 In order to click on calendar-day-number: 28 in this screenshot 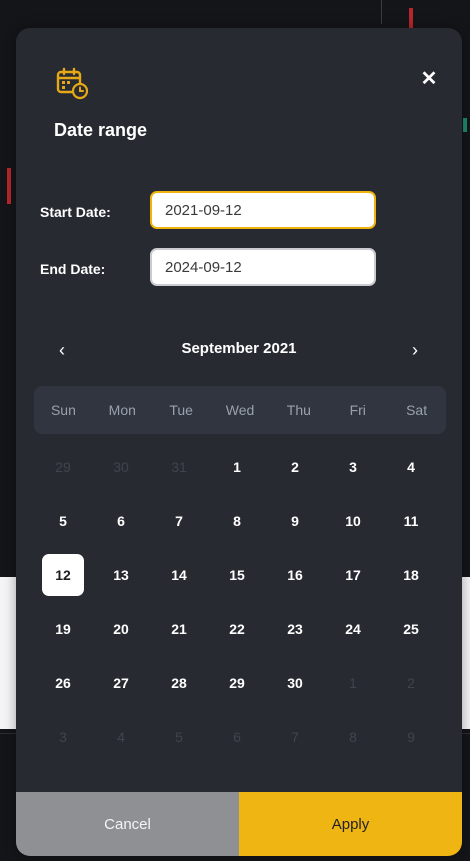, I will do `click(179, 683)`.